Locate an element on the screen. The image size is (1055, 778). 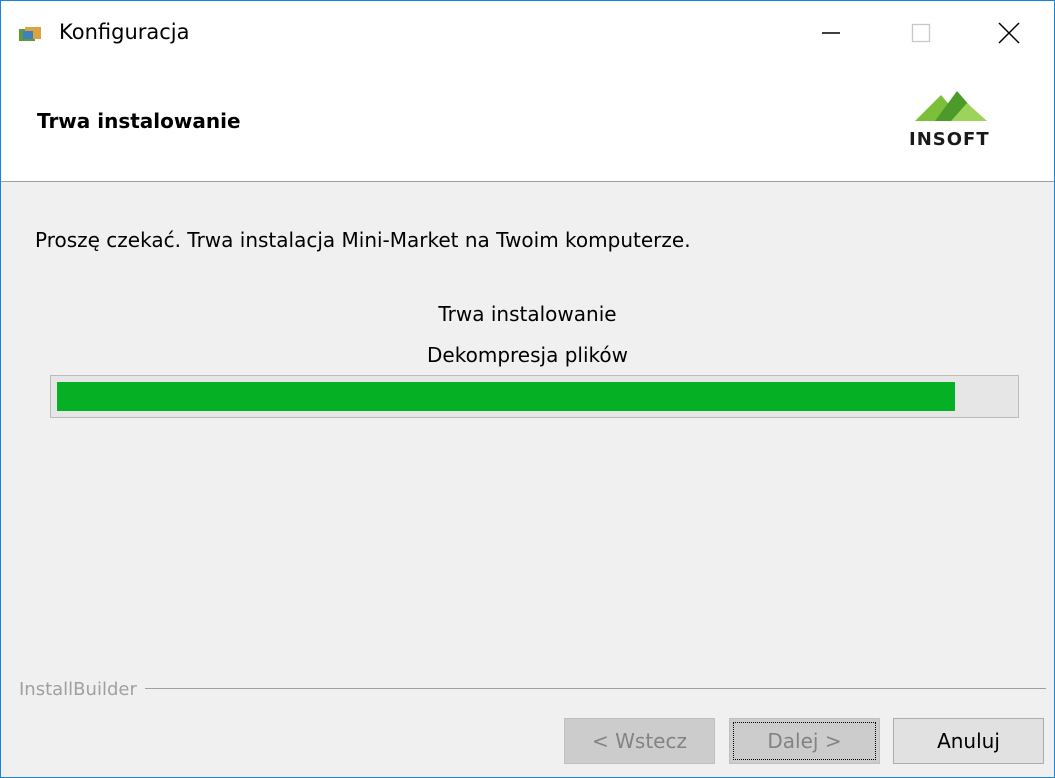
installbuilder-divider: InstallBuilder is located at coordinates (527, 689).